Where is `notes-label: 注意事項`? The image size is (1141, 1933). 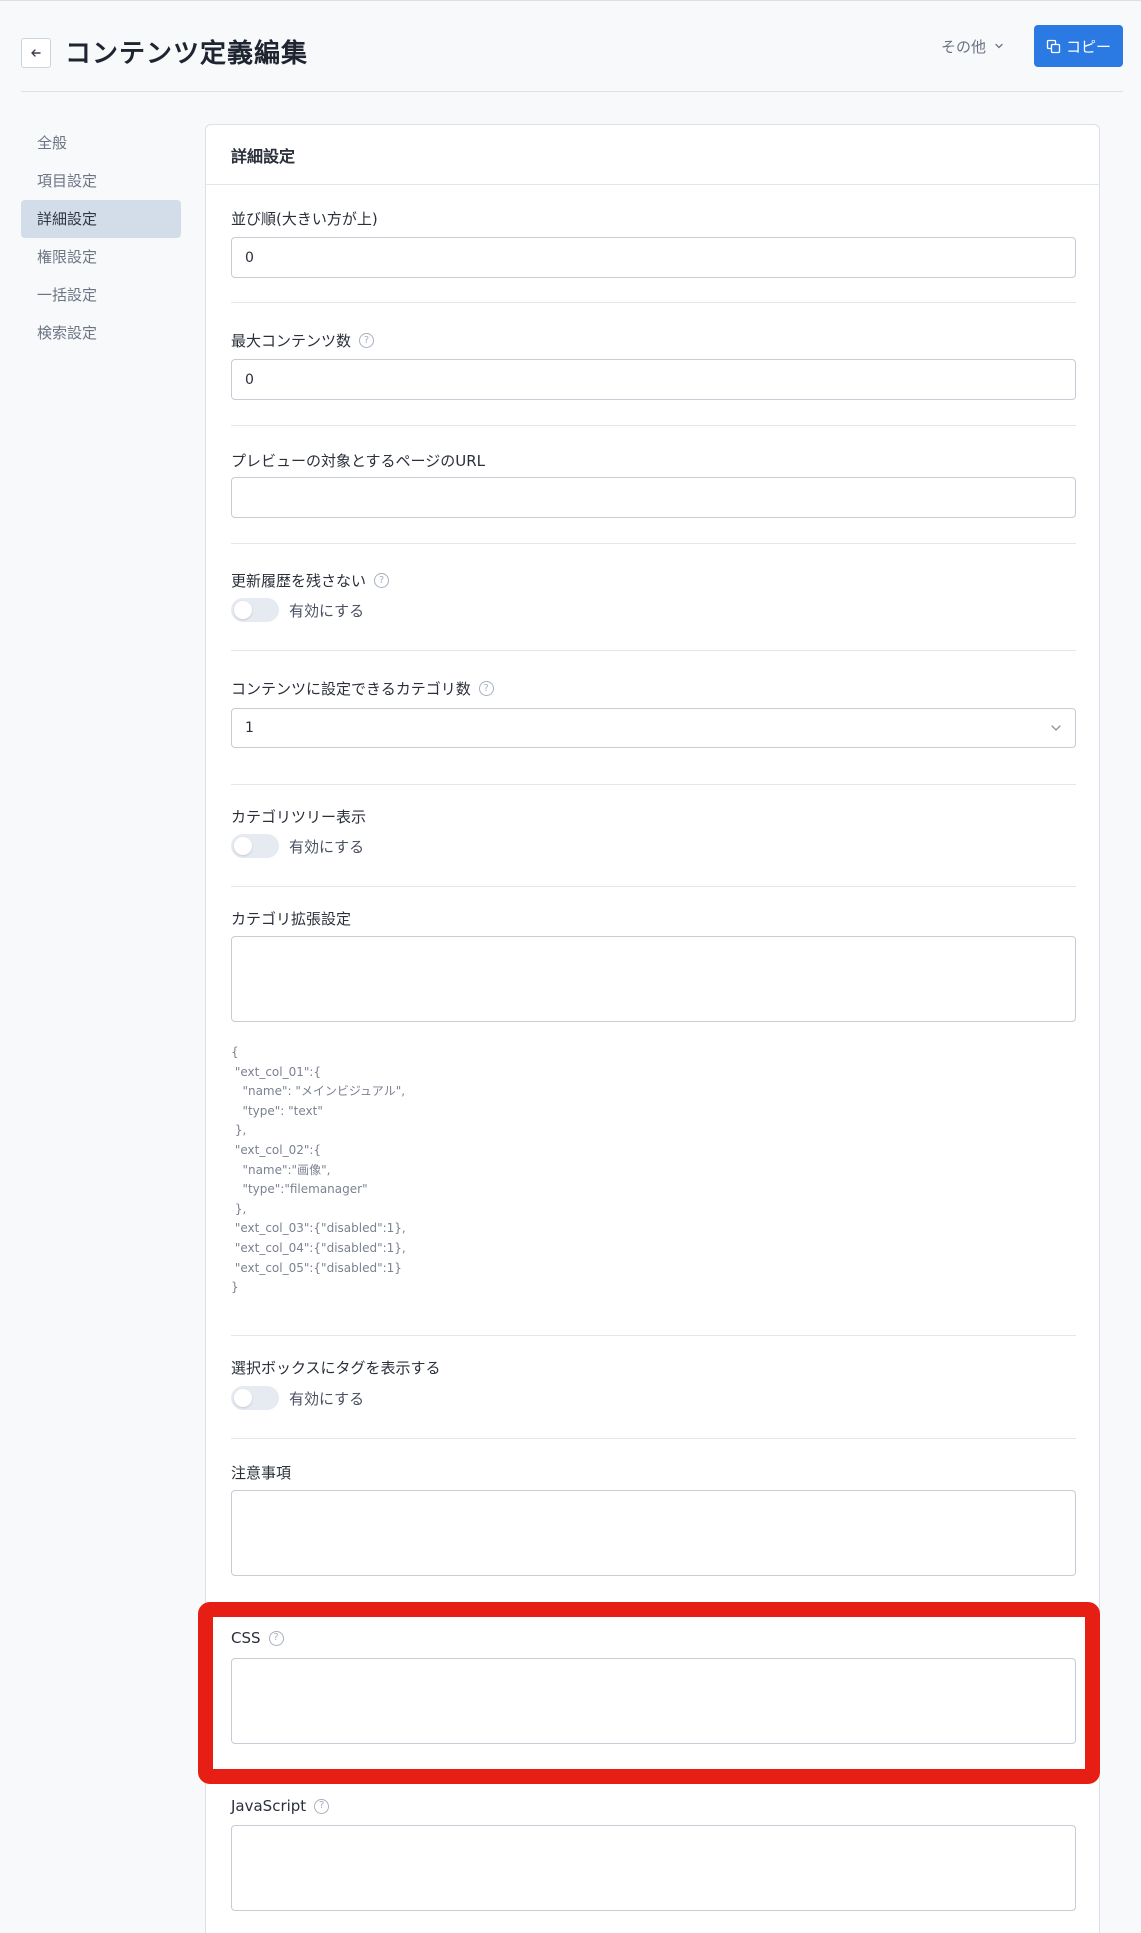
notes-label: 注意事項 is located at coordinates (261, 1472).